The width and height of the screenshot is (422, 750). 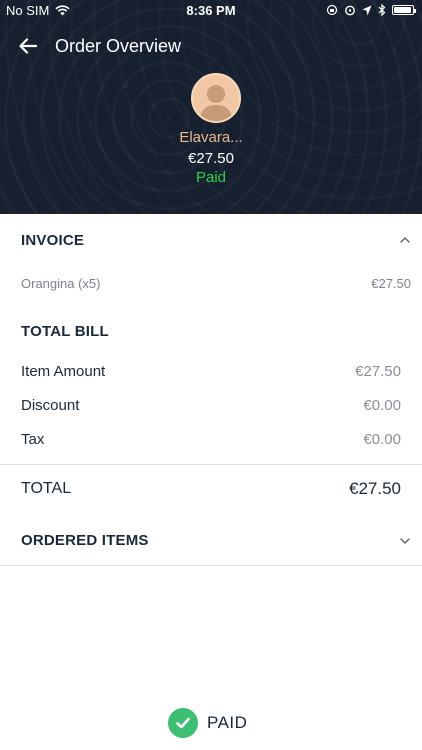 What do you see at coordinates (211, 177) in the screenshot?
I see `payment-status: Paid` at bounding box center [211, 177].